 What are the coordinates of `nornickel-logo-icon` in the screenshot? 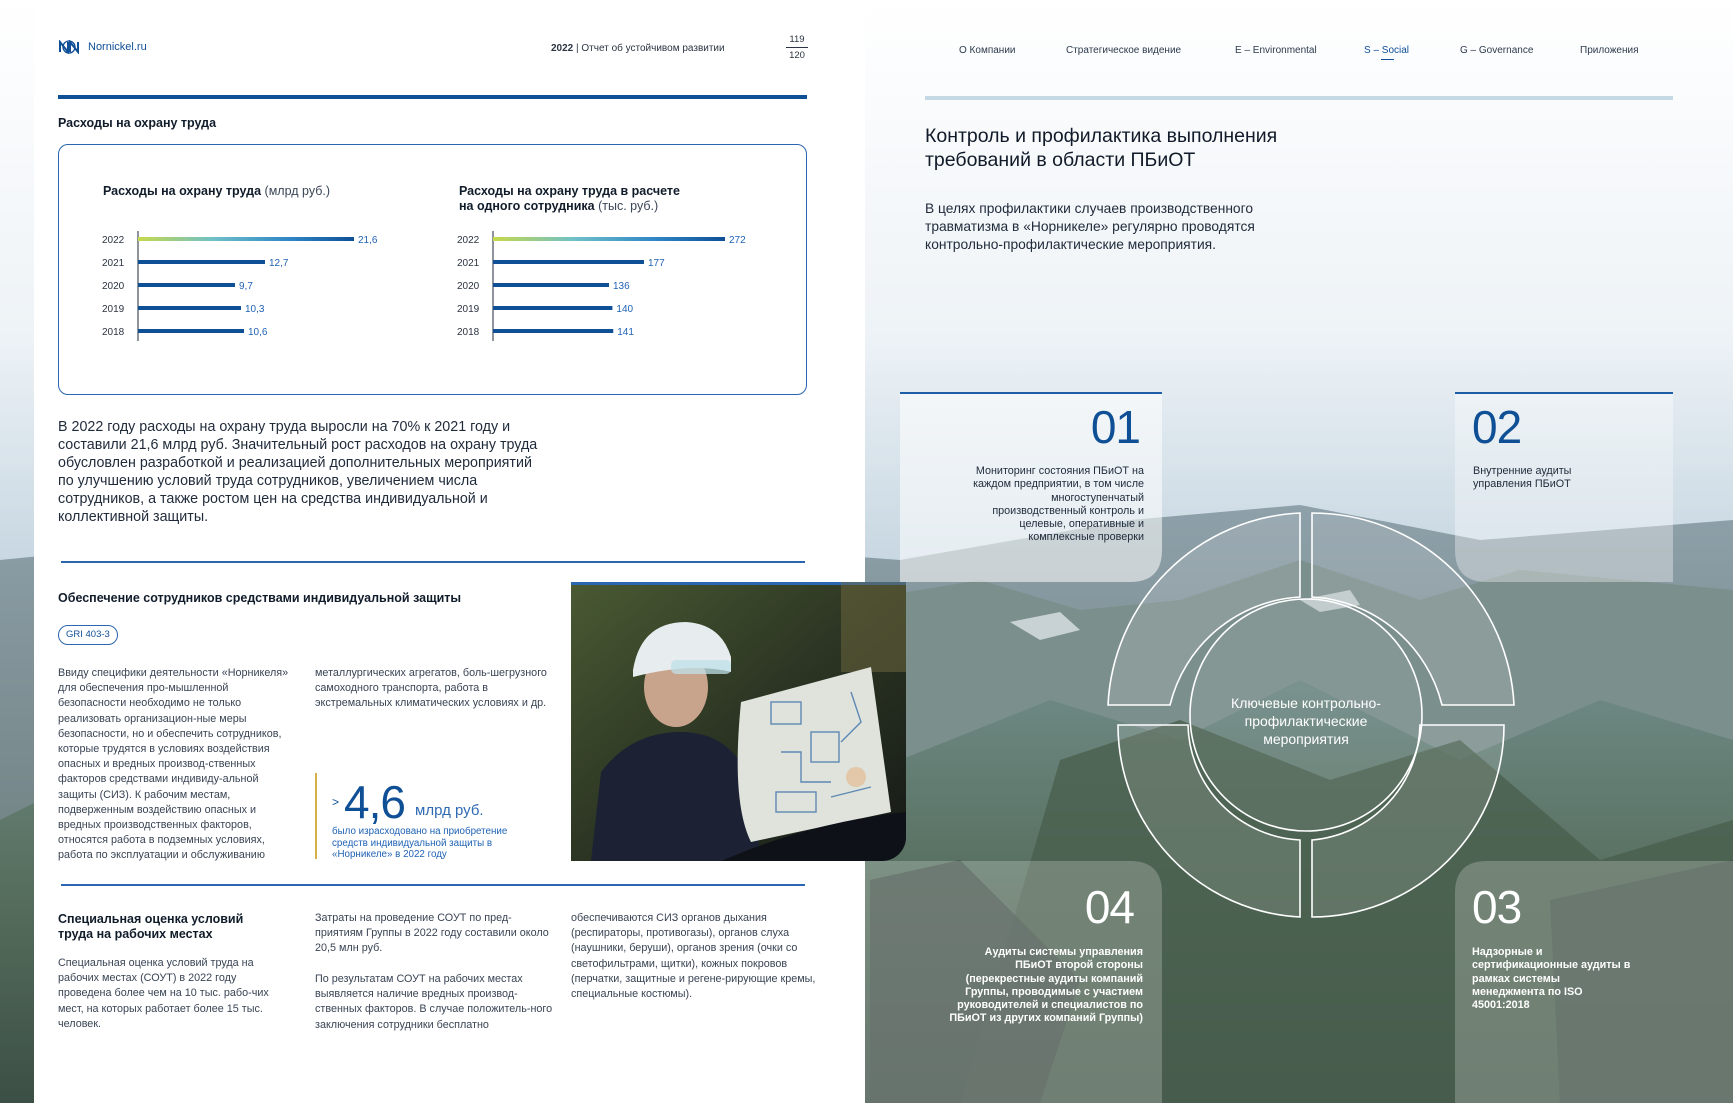 It's located at (69, 47).